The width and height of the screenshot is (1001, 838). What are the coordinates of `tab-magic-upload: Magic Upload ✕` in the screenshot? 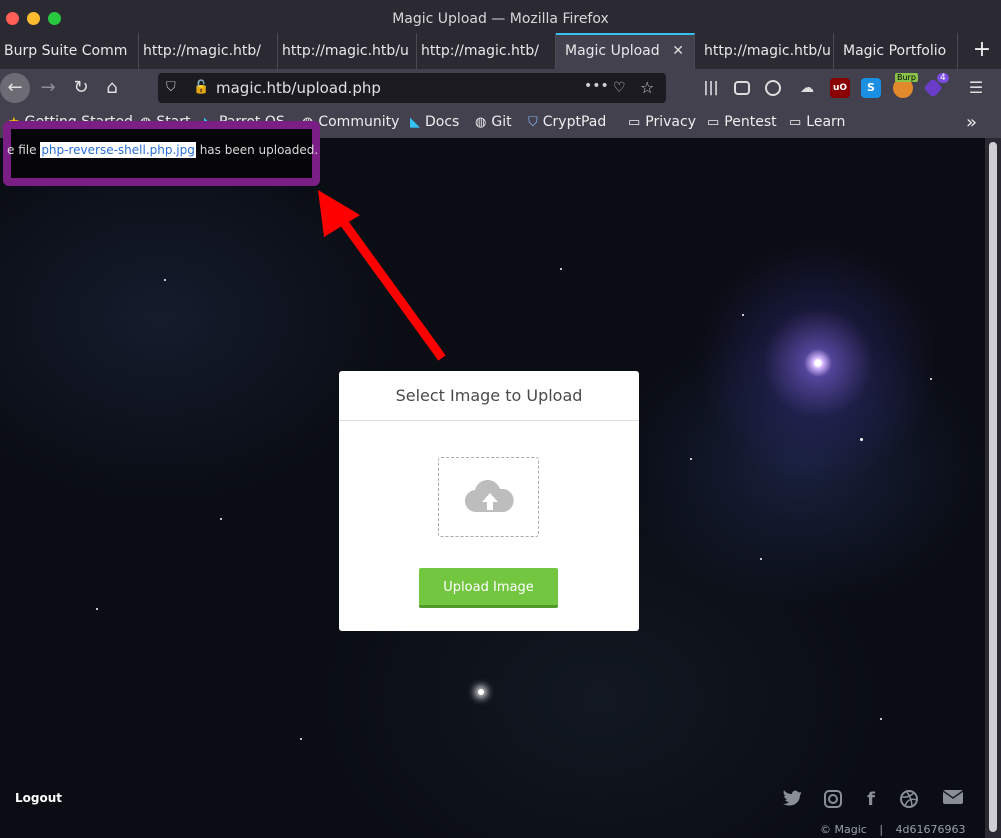 It's located at (625, 51).